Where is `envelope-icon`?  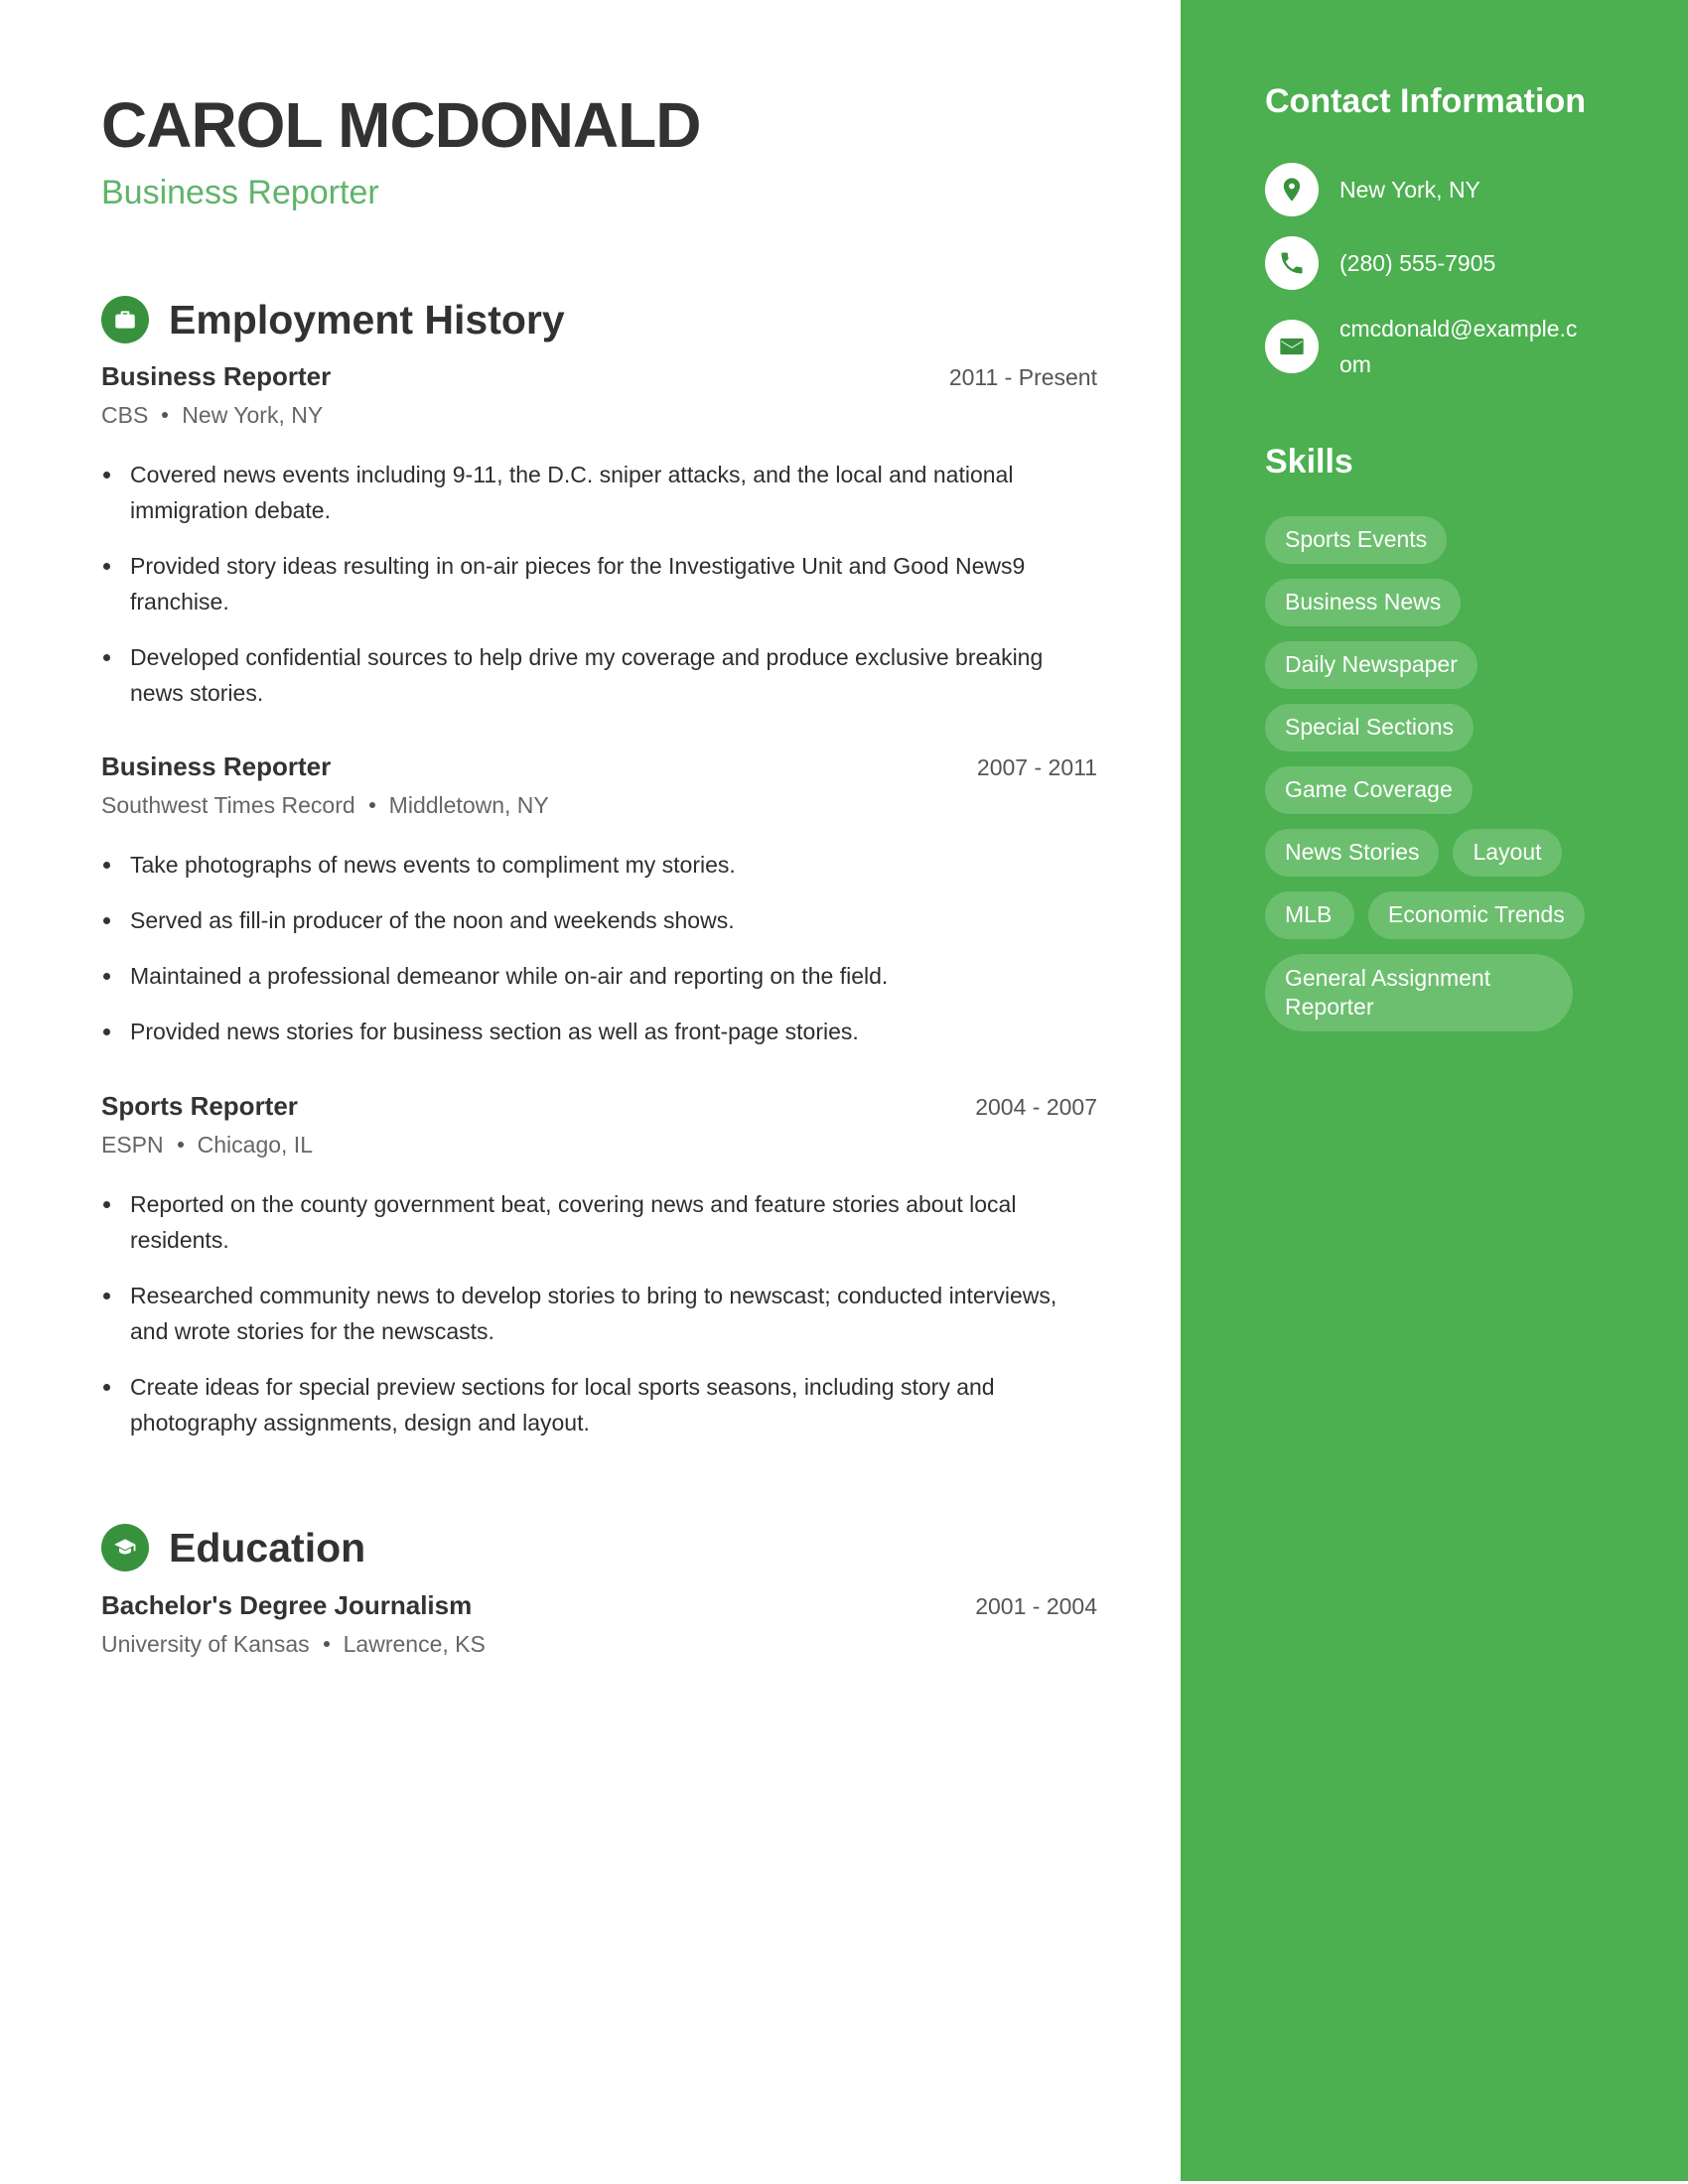
envelope-icon is located at coordinates (1292, 346).